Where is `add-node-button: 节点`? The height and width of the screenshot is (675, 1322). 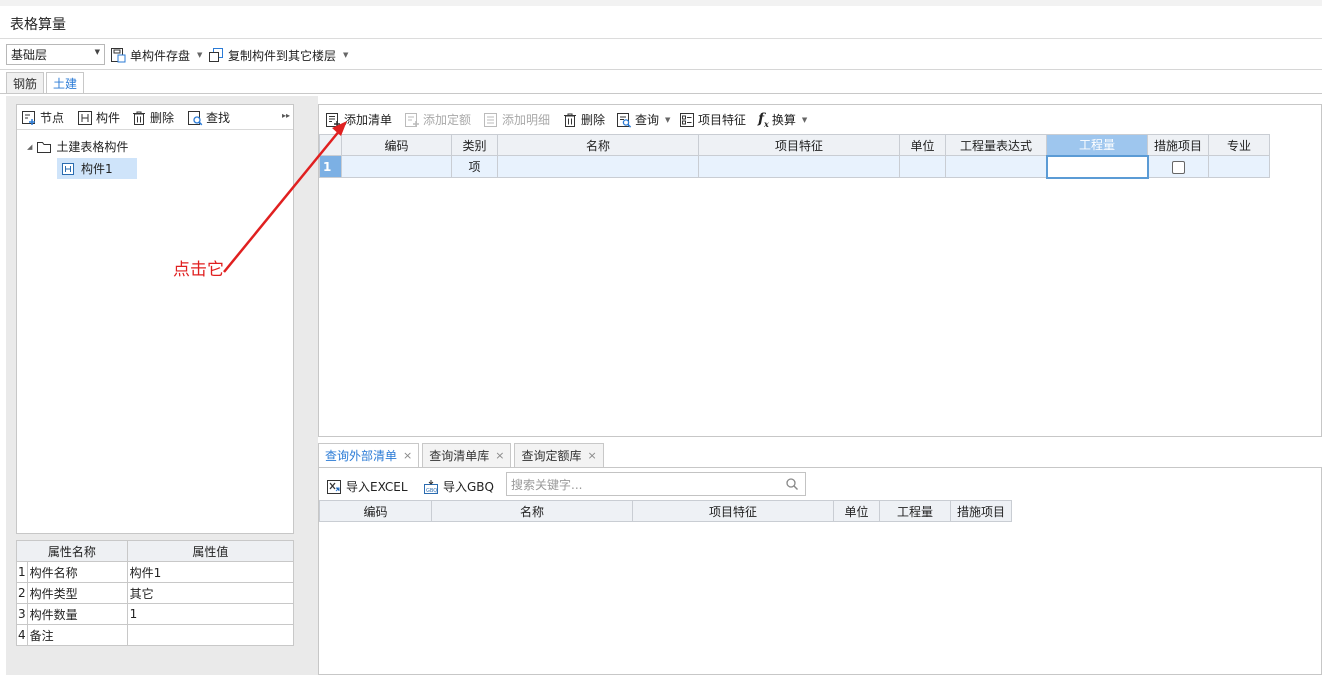 add-node-button: 节点 is located at coordinates (42, 117).